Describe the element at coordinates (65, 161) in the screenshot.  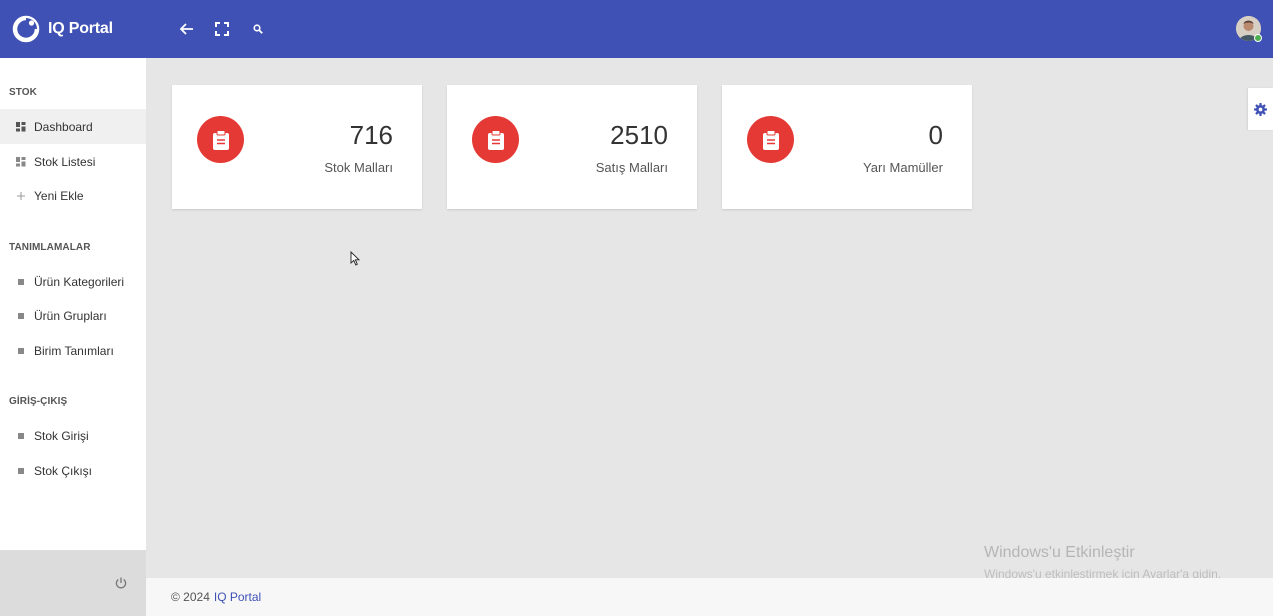
I see `sidebar-item-label: Stok Listesi` at that location.